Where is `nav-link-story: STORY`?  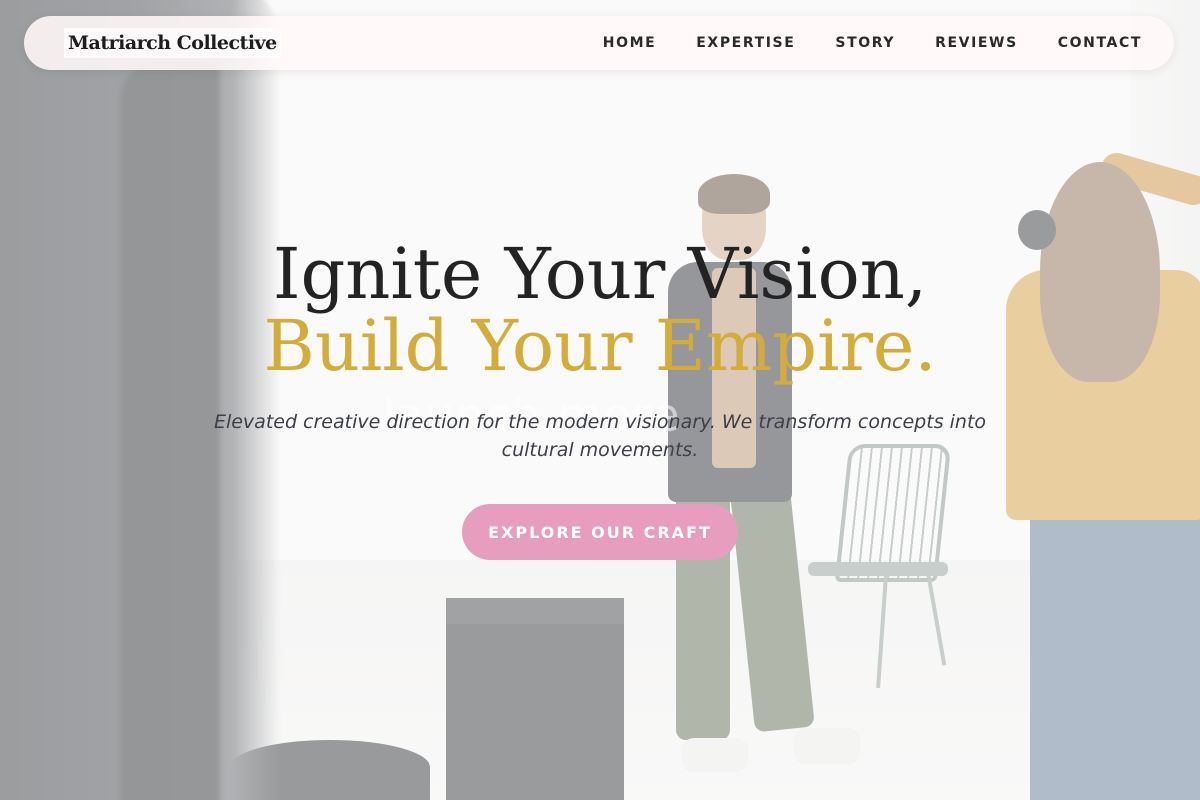 nav-link-story: STORY is located at coordinates (865, 43).